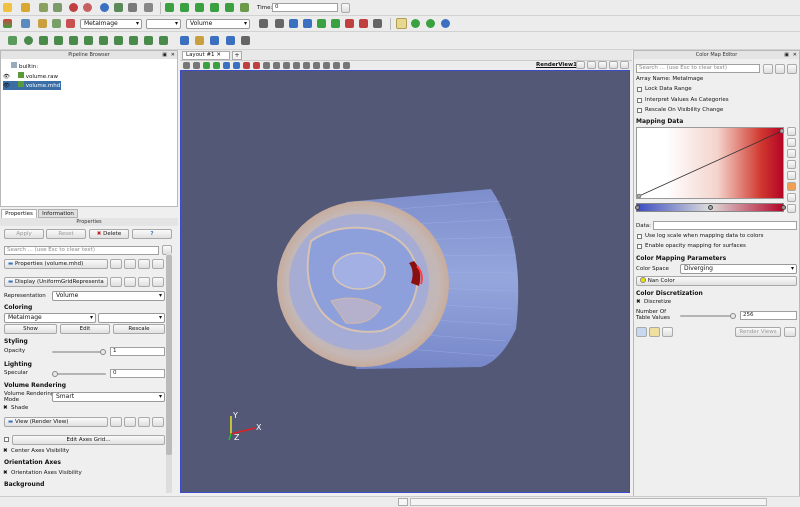  What do you see at coordinates (786, 55) in the screenshot?
I see `cme-undock-icon: ▣` at bounding box center [786, 55].